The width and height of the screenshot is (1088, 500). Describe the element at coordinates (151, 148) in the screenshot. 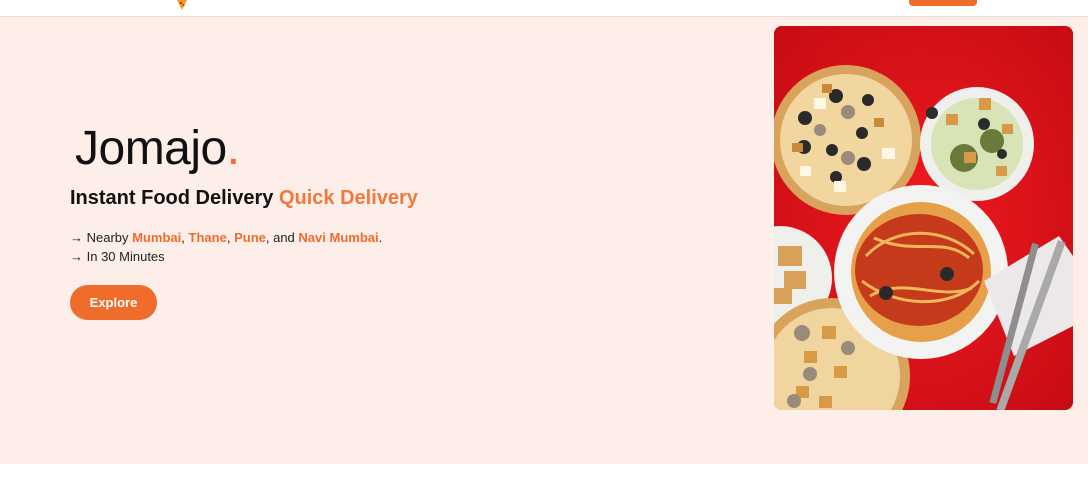

I see `brand-name: Jomajo` at that location.